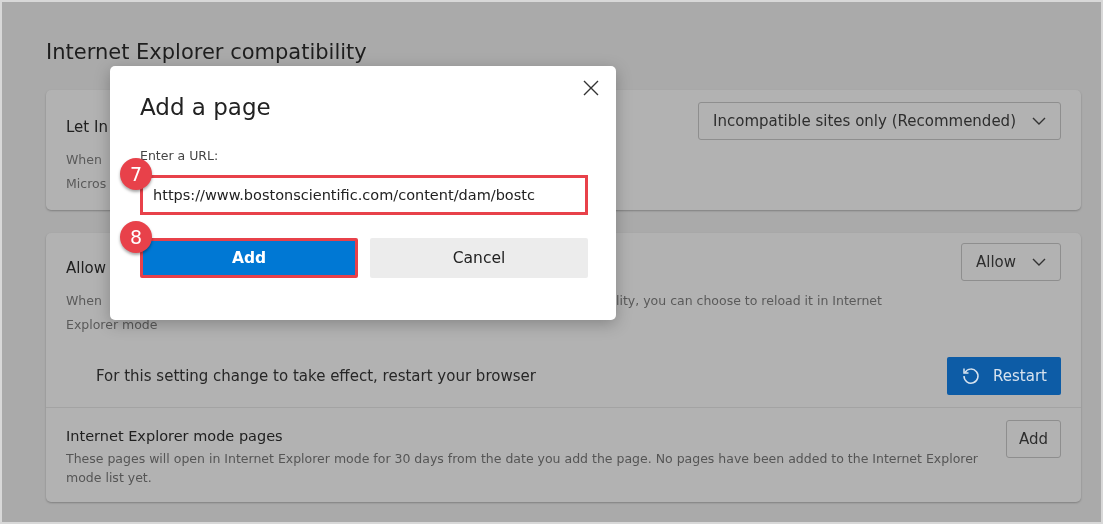 This screenshot has height=524, width=1103. Describe the element at coordinates (207, 52) in the screenshot. I see `page-title: Internet Explorer compatibility` at that location.